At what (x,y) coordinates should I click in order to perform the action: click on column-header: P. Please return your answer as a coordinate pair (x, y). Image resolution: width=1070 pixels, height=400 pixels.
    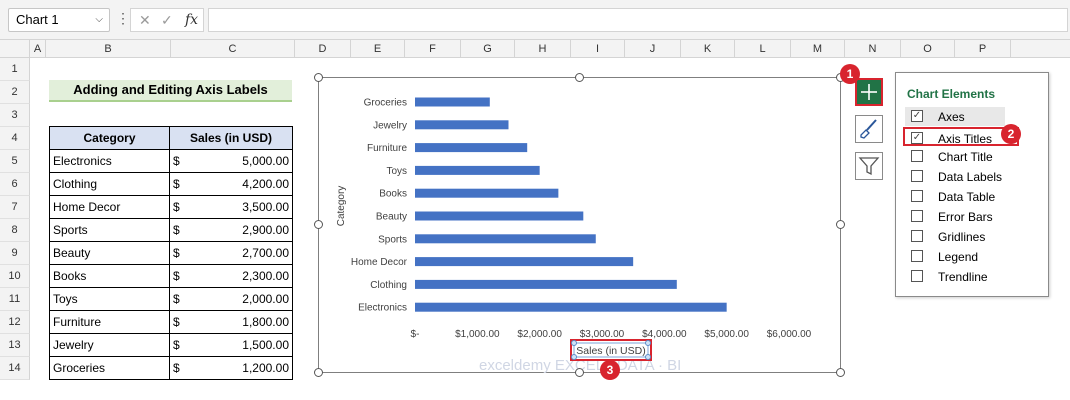
    Looking at the image, I should click on (983, 49).